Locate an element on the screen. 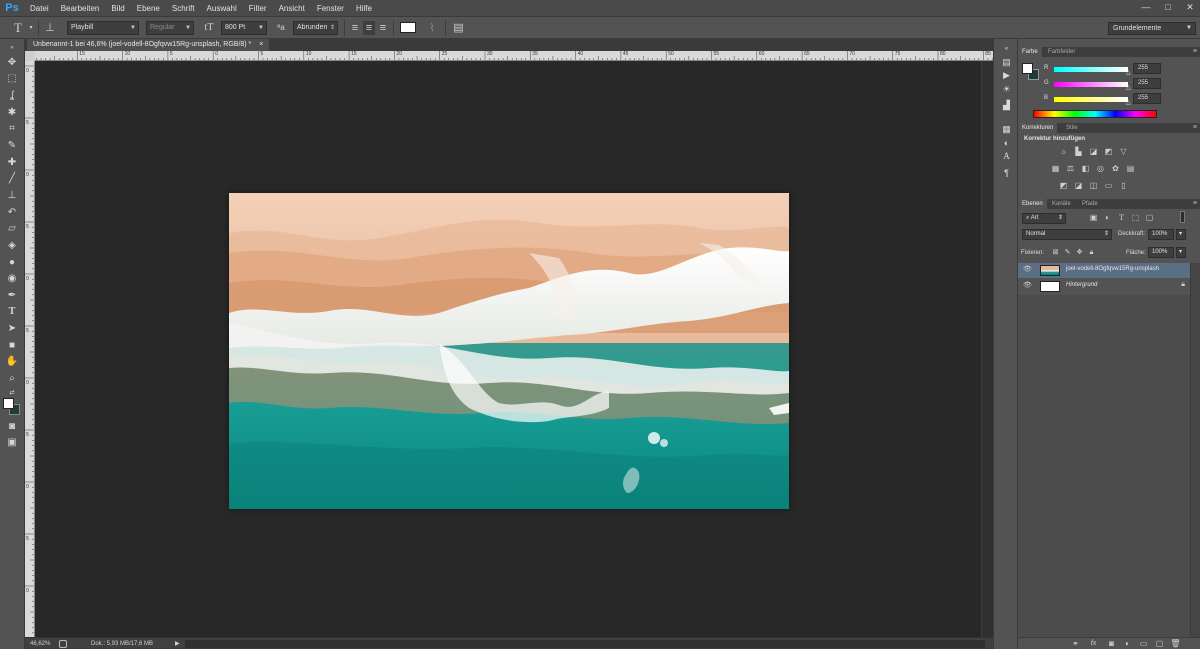 Image resolution: width=1200 pixels, height=649 pixels. menu-datei: Datei is located at coordinates (39, 8).